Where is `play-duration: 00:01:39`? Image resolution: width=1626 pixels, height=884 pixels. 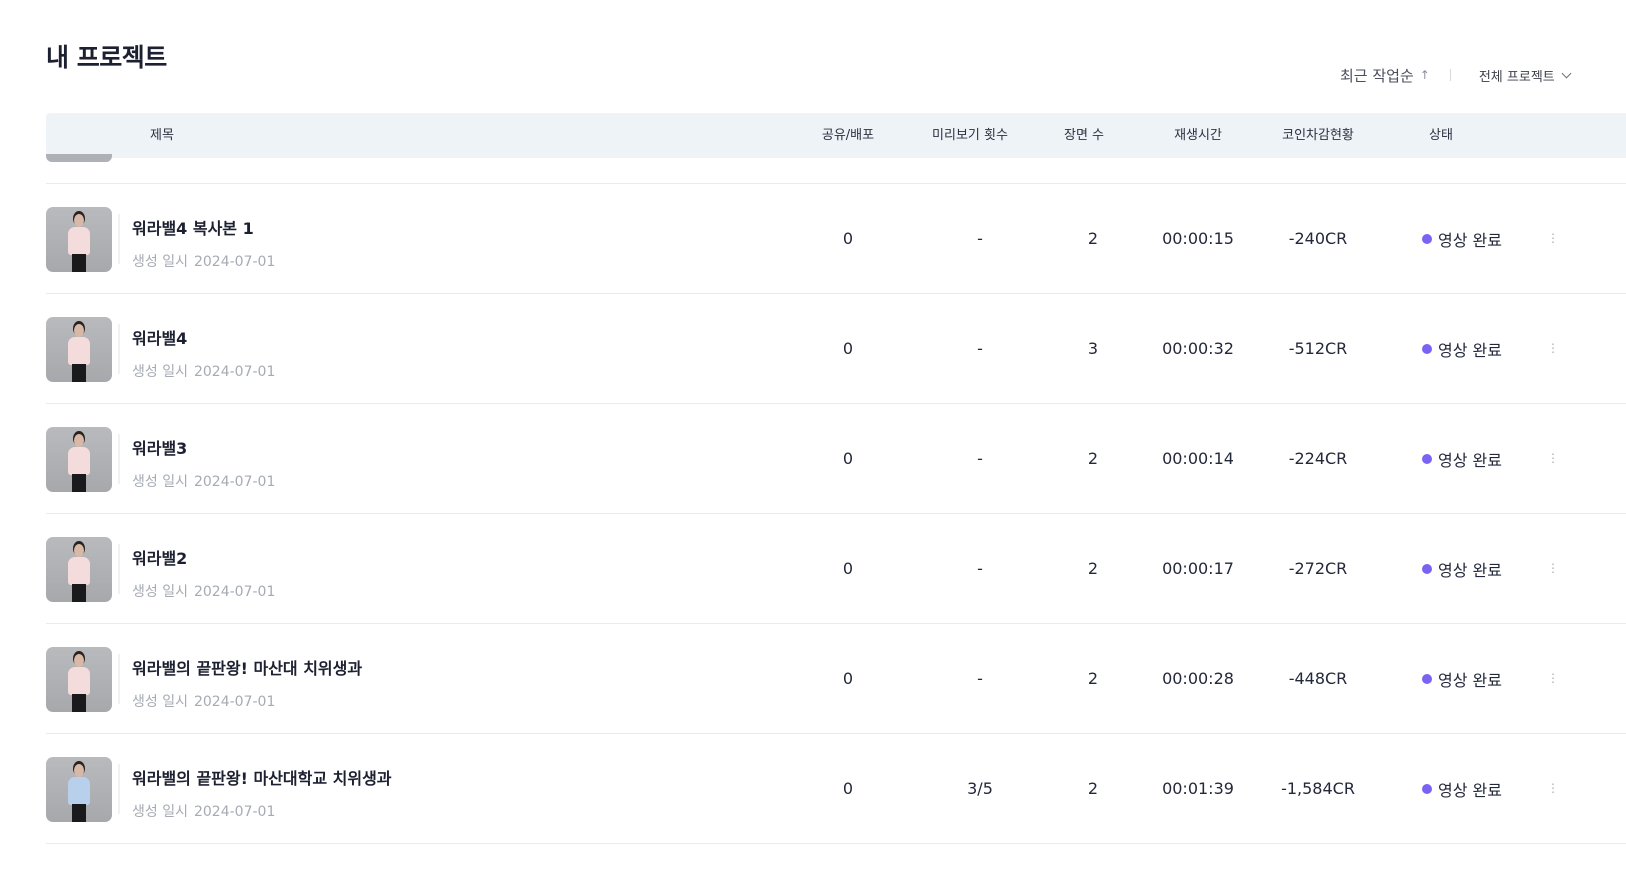 play-duration: 00:01:39 is located at coordinates (1198, 788).